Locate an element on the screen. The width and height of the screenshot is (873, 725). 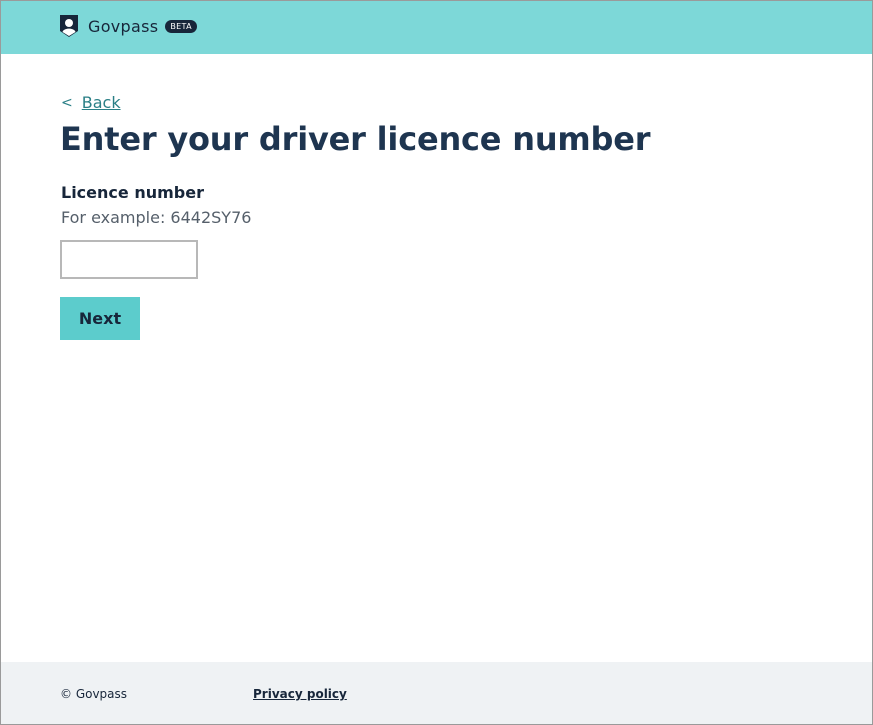
back-link: Back is located at coordinates (101, 102).